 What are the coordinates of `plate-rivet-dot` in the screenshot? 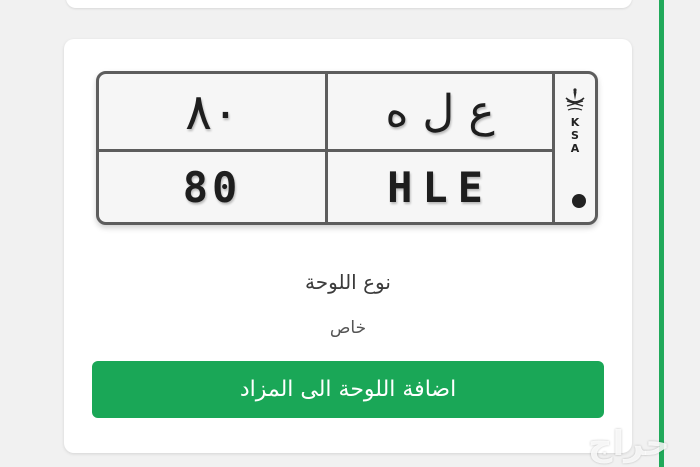 It's located at (579, 201).